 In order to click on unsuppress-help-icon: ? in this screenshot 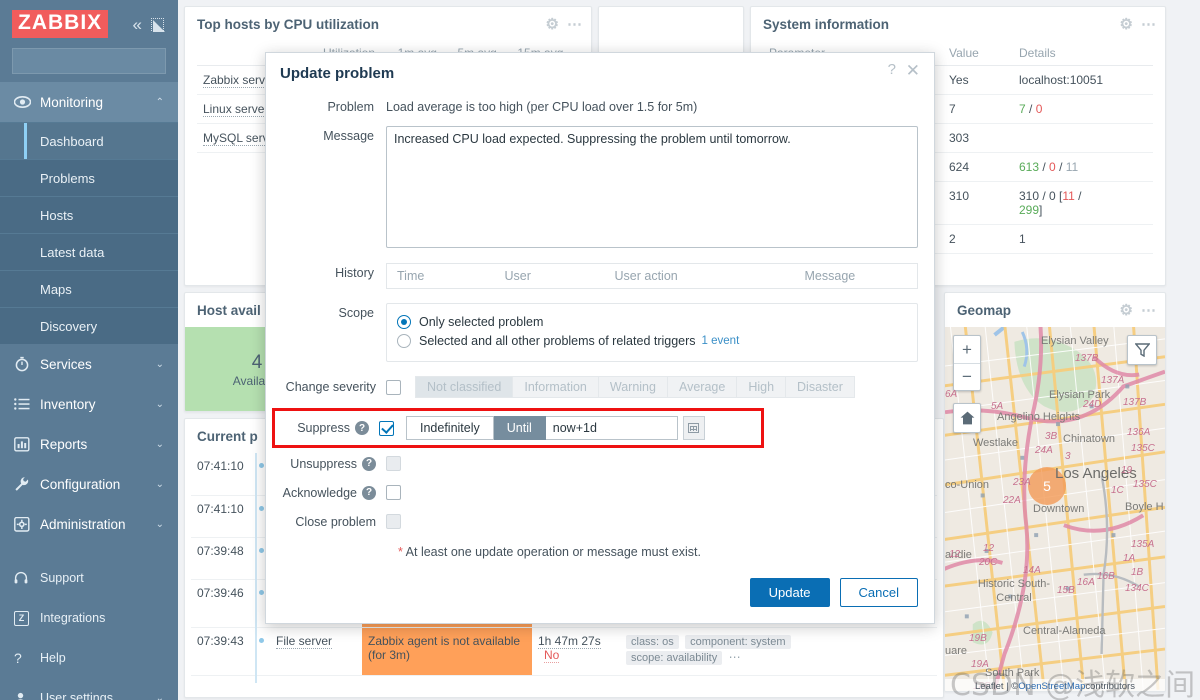, I will do `click(369, 463)`.